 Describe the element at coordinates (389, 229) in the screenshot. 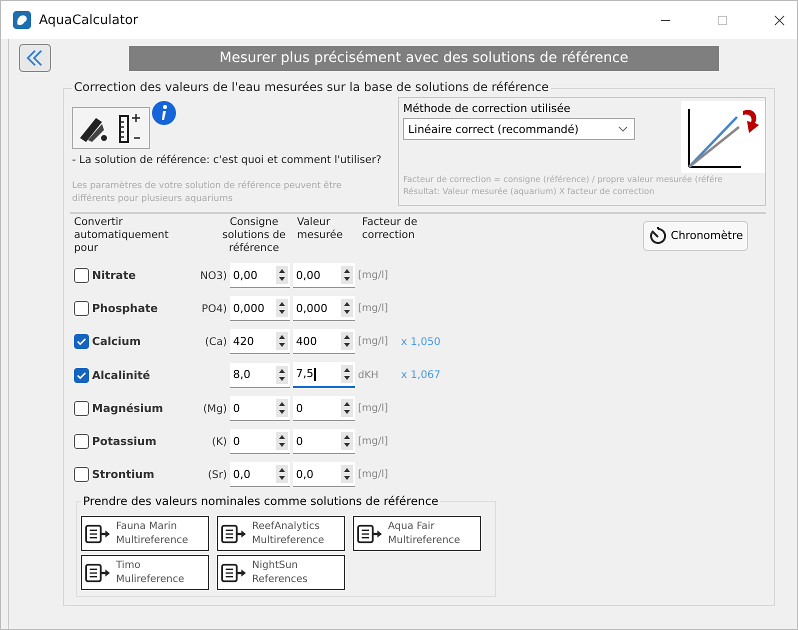

I see `column-header: Facteur de correction` at that location.